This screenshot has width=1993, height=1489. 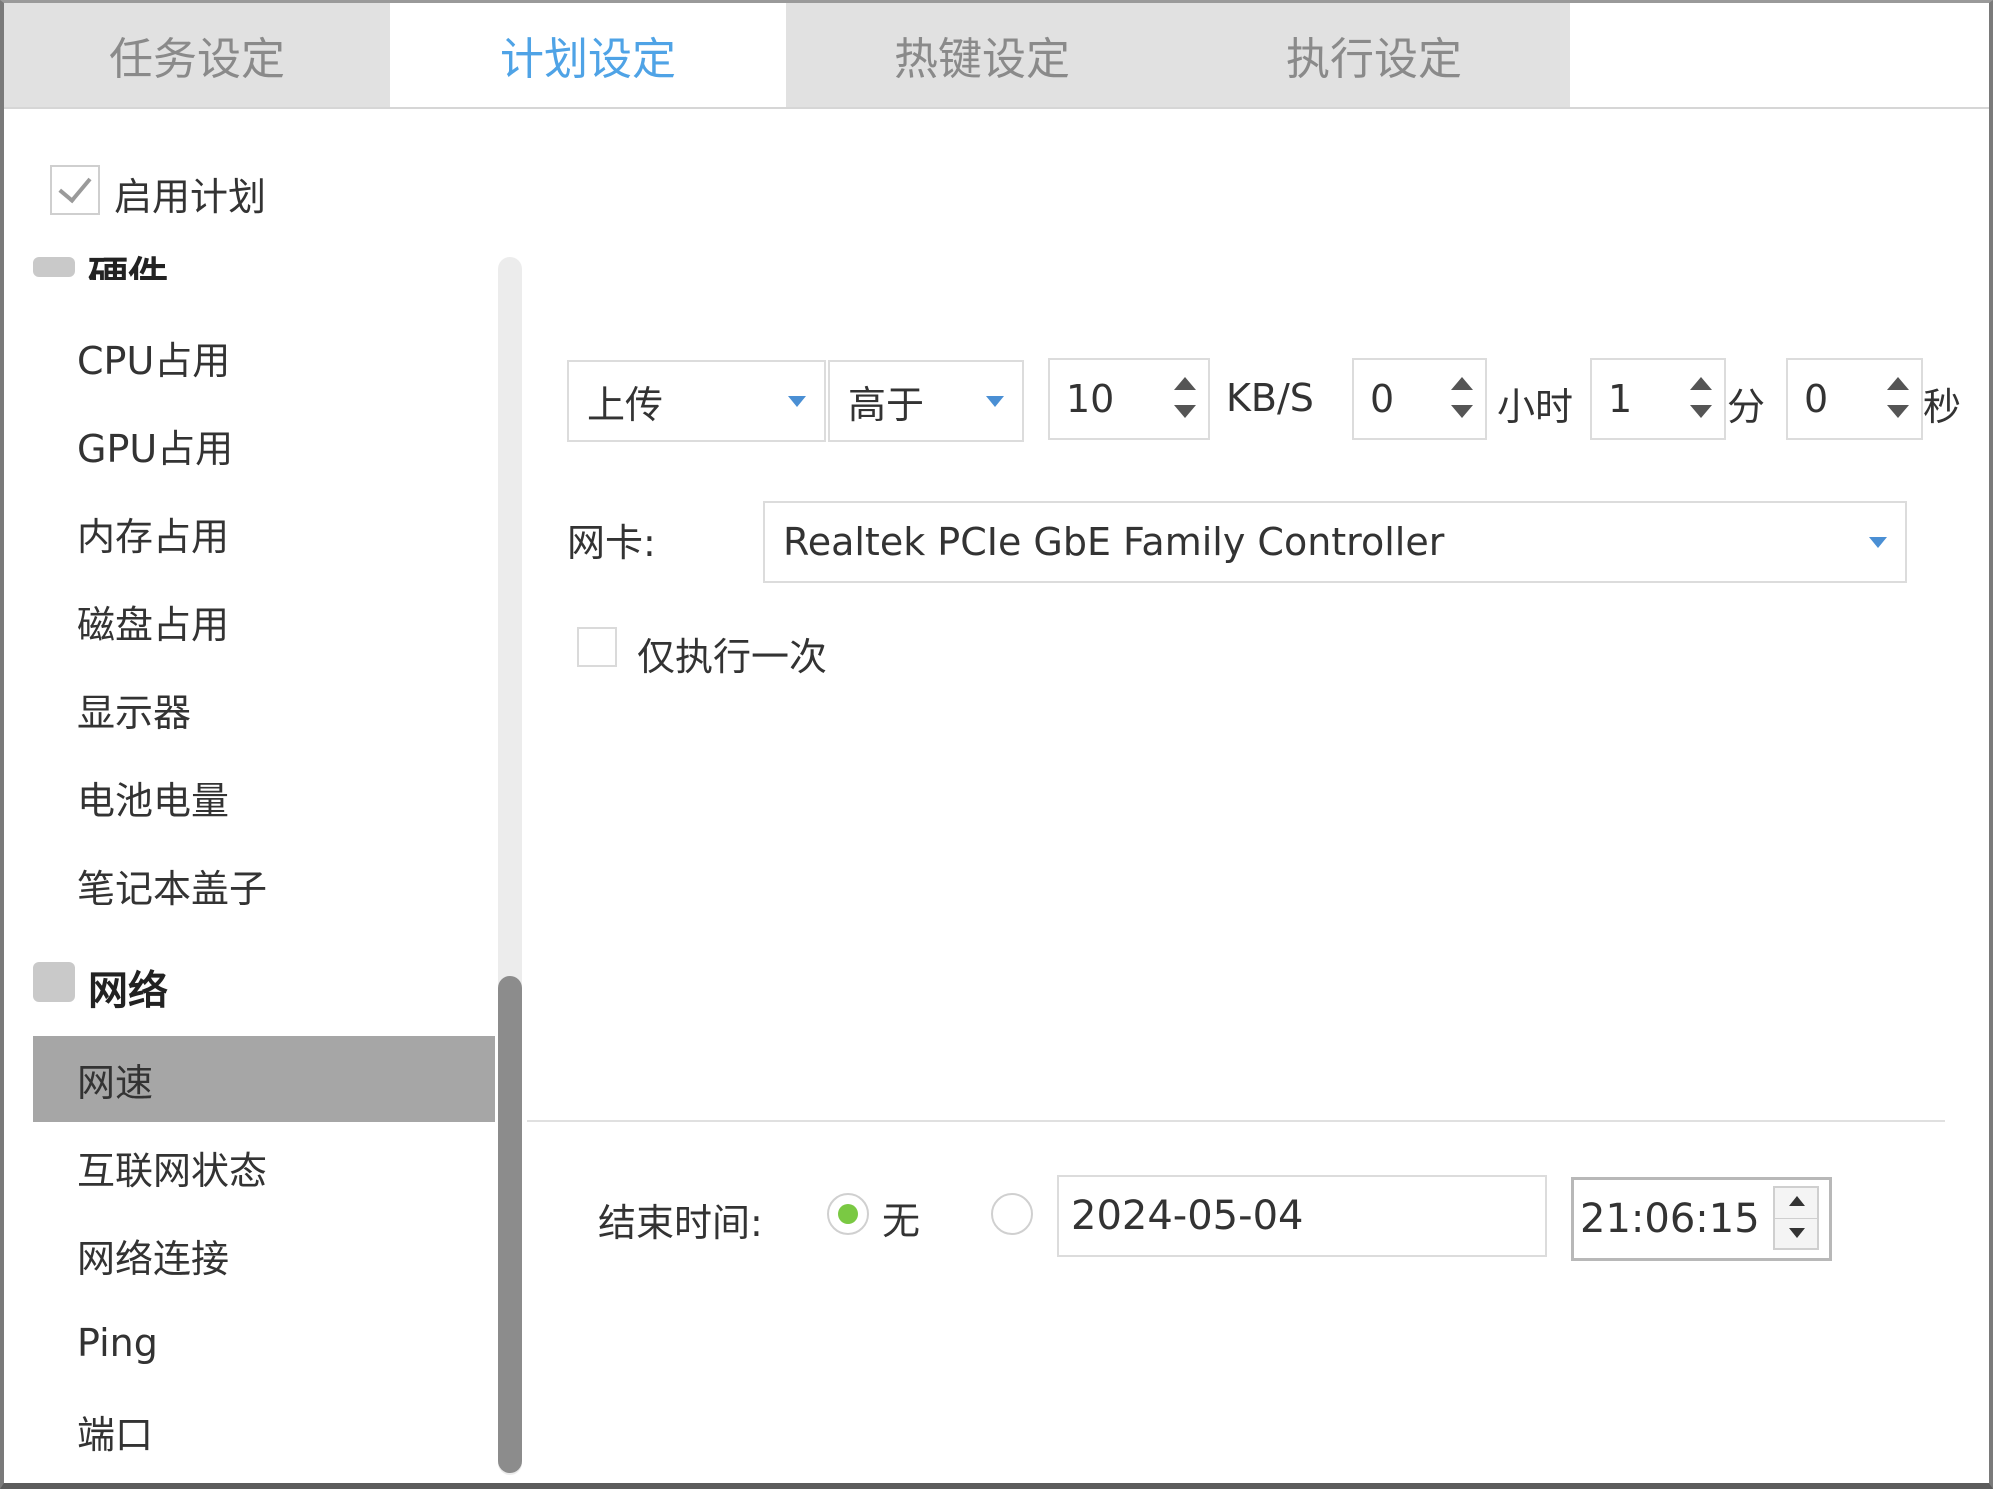 What do you see at coordinates (197, 55) in the screenshot?
I see `tab-task-settings: 任务设定` at bounding box center [197, 55].